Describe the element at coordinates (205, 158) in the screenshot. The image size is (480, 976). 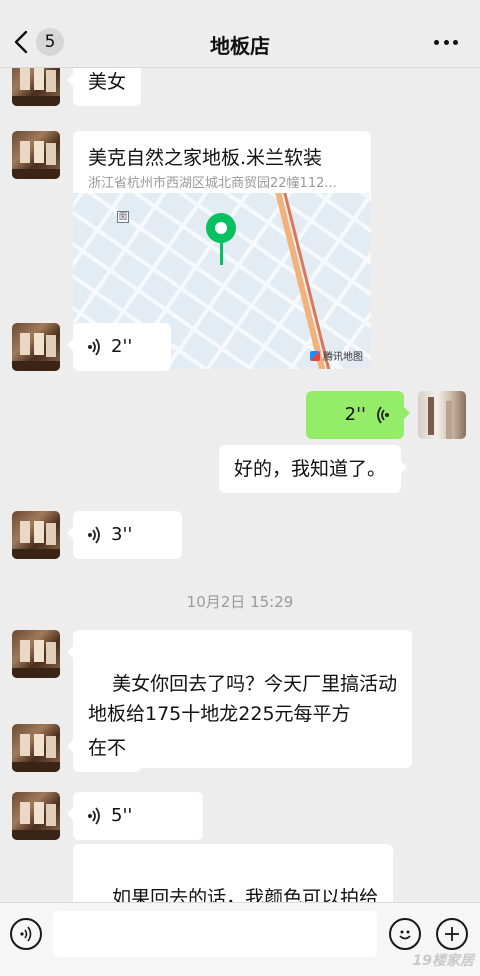
I see `location-title: 美克自然之家地板.米兰软装` at that location.